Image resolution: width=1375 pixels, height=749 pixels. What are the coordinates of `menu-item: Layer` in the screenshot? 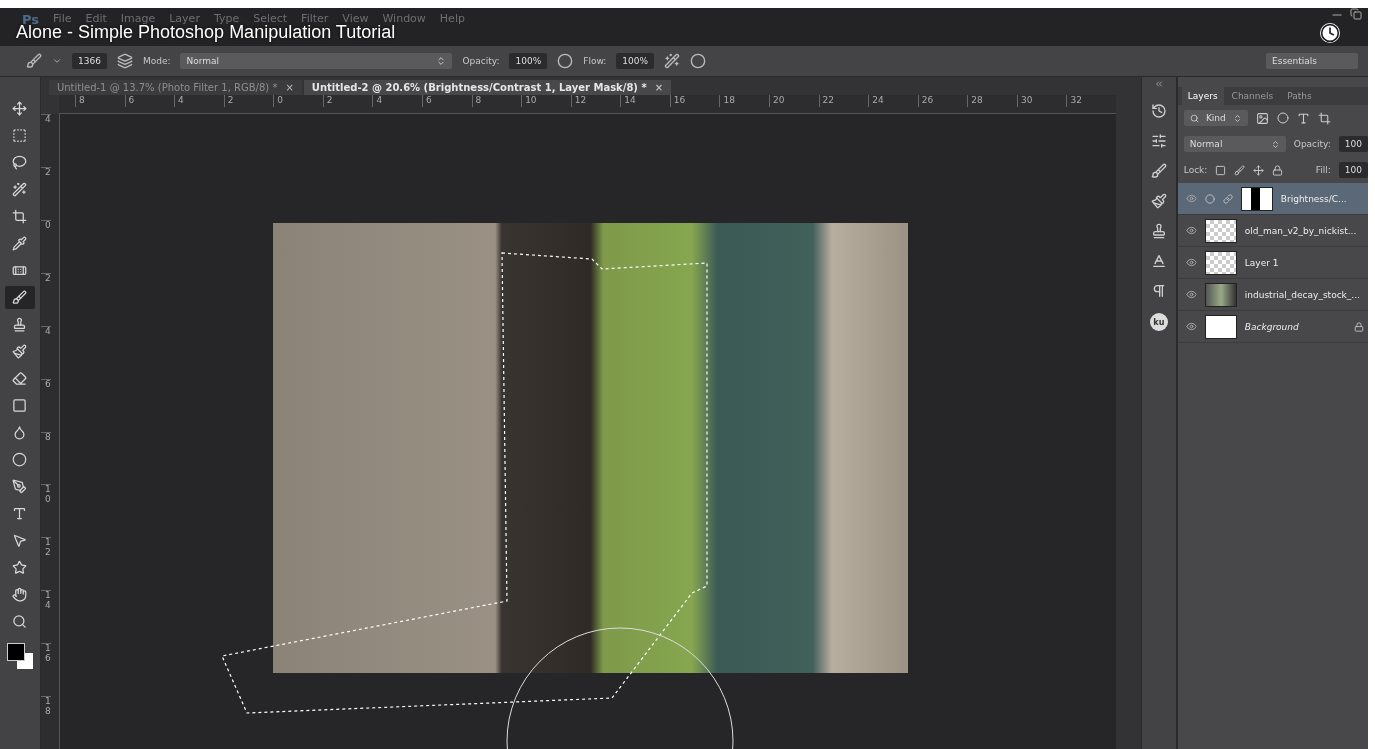 It's located at (184, 18).